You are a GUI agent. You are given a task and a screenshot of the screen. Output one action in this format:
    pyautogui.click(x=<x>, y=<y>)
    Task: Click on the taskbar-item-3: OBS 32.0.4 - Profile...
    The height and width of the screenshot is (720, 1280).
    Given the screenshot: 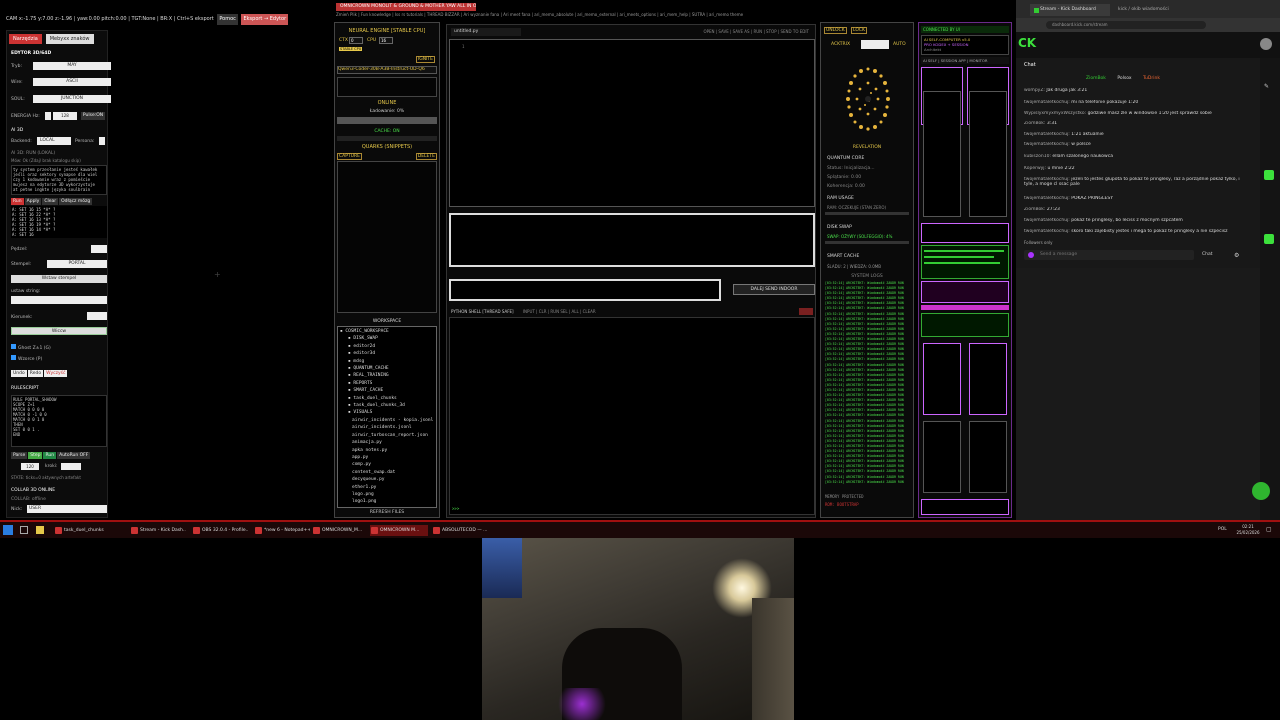 What is the action you would take?
    pyautogui.click(x=220, y=530)
    